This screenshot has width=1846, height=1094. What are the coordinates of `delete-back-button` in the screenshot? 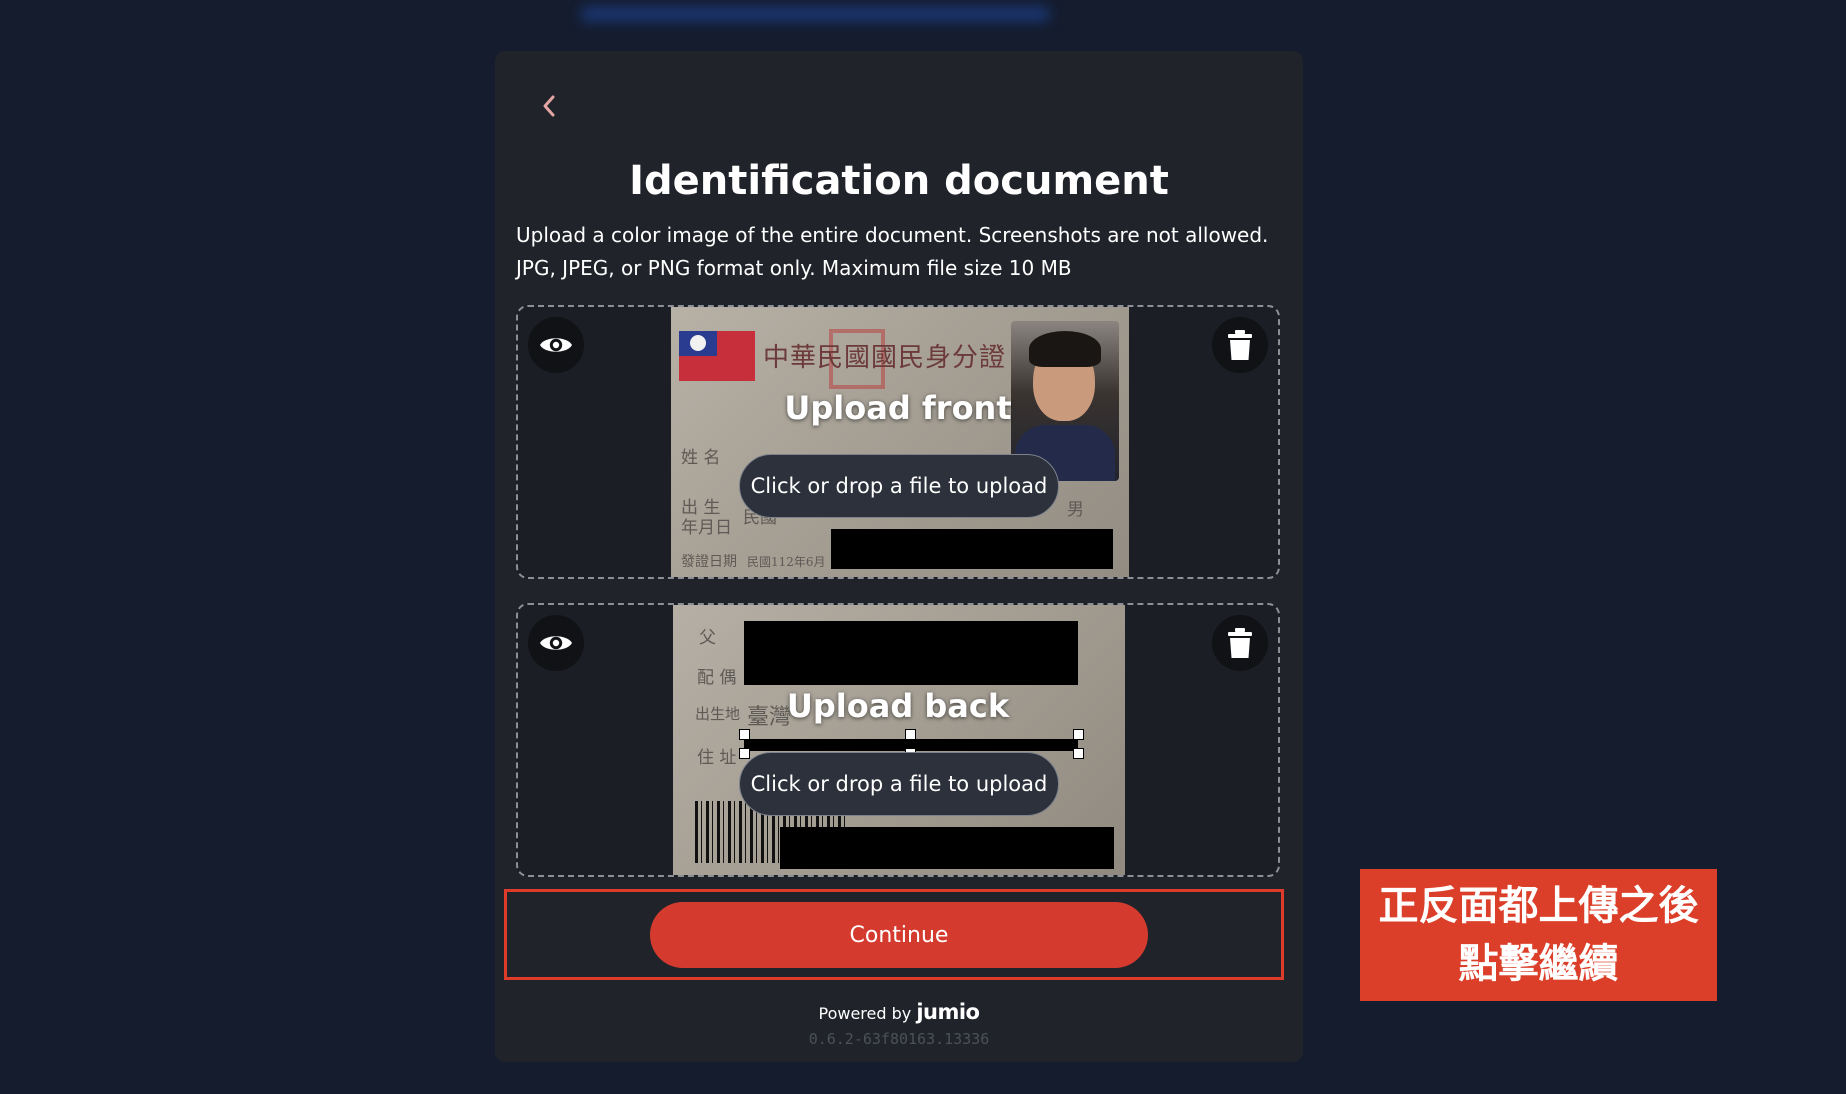 It's located at (1240, 643).